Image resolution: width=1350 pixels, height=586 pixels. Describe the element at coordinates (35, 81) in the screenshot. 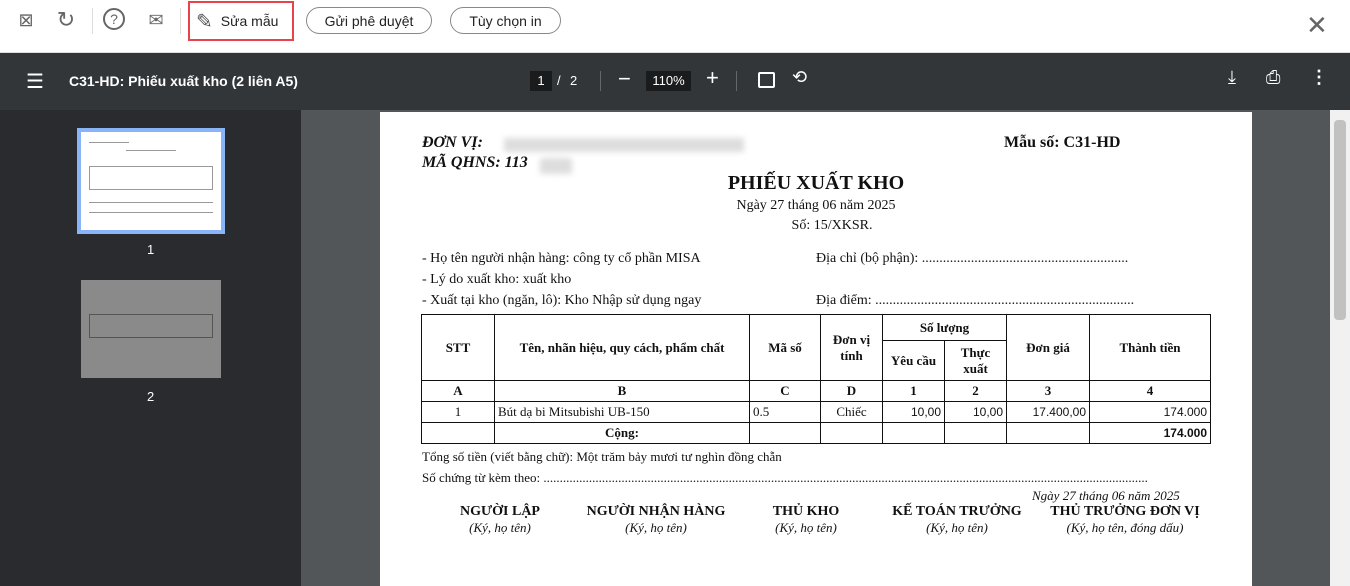

I see `menu-icon: ☰` at that location.